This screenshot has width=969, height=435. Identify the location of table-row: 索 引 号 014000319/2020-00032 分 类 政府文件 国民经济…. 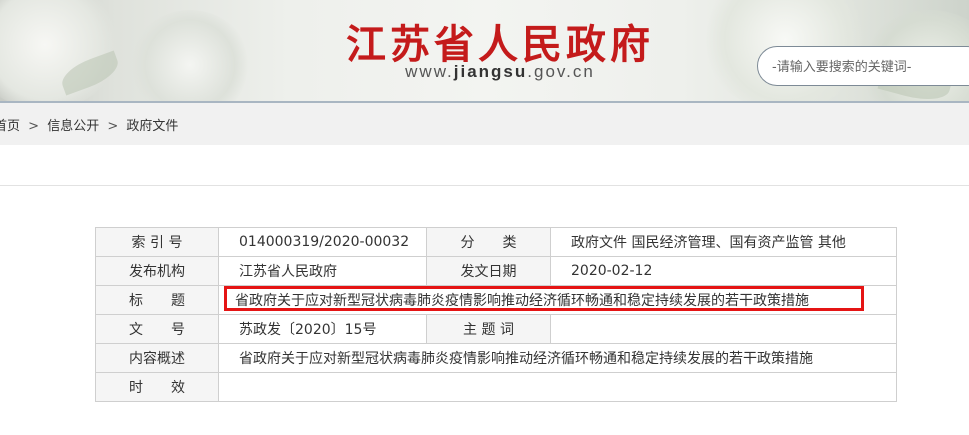
(496, 242).